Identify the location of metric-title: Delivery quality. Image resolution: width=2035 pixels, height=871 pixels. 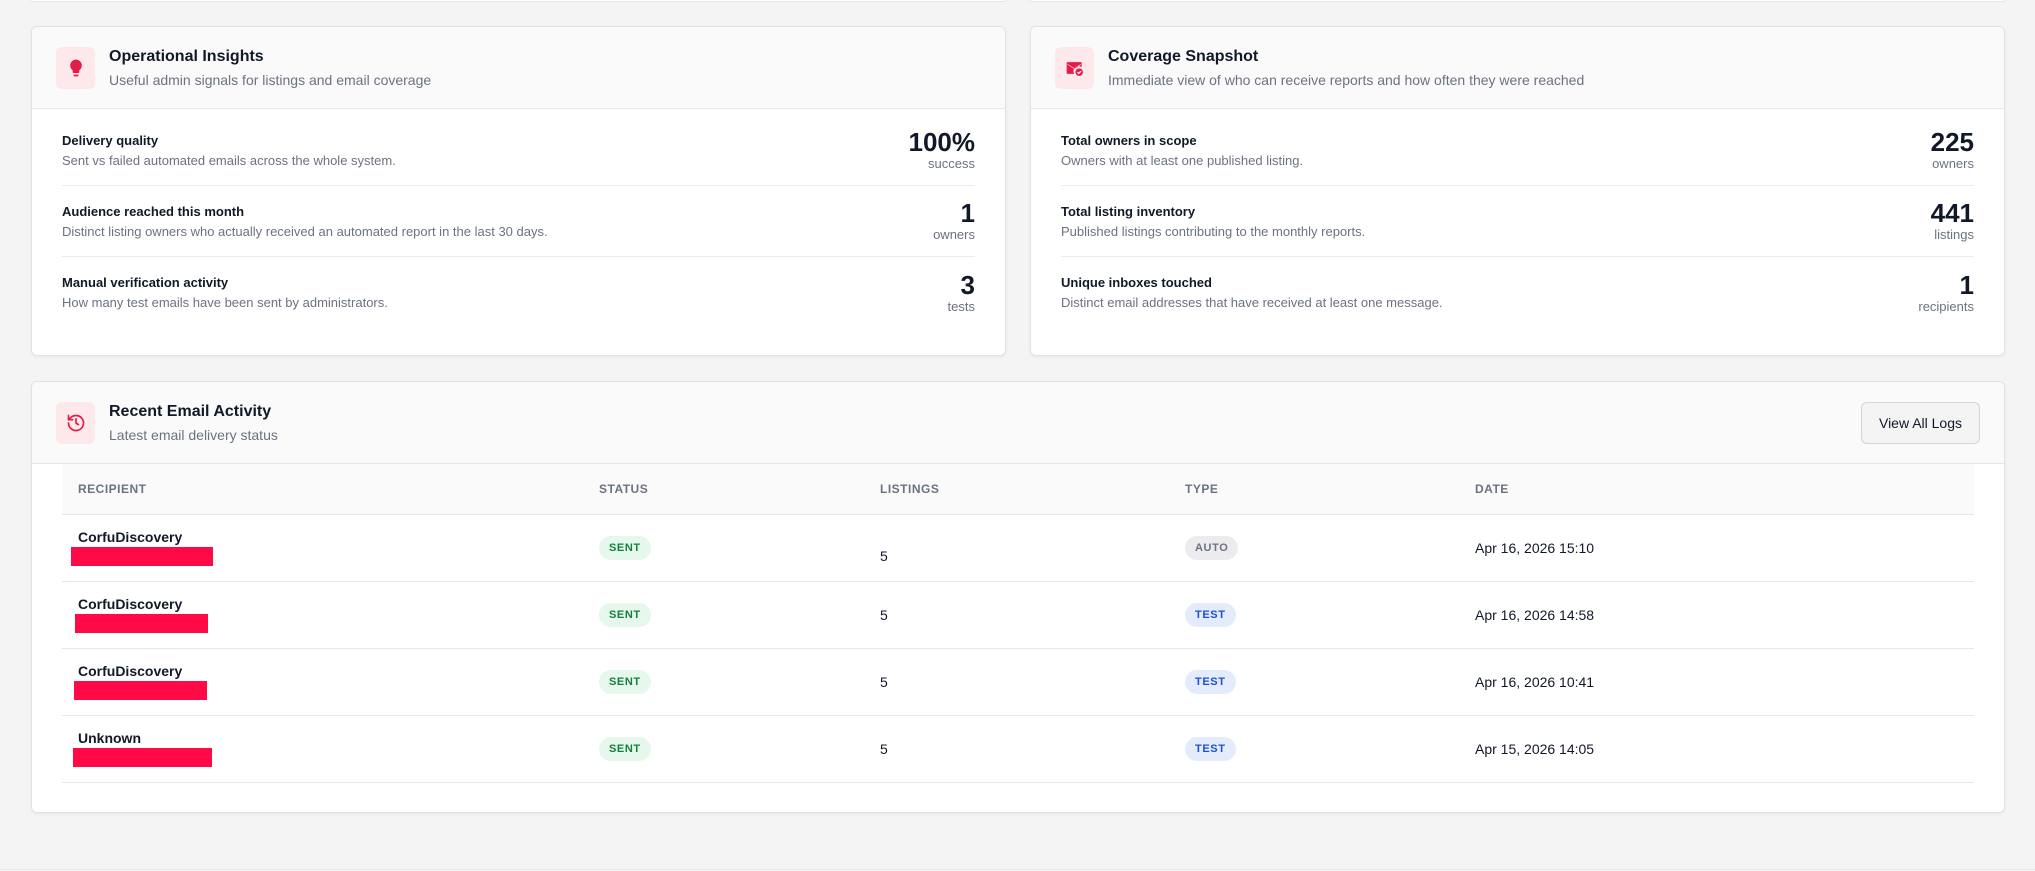
(110, 140).